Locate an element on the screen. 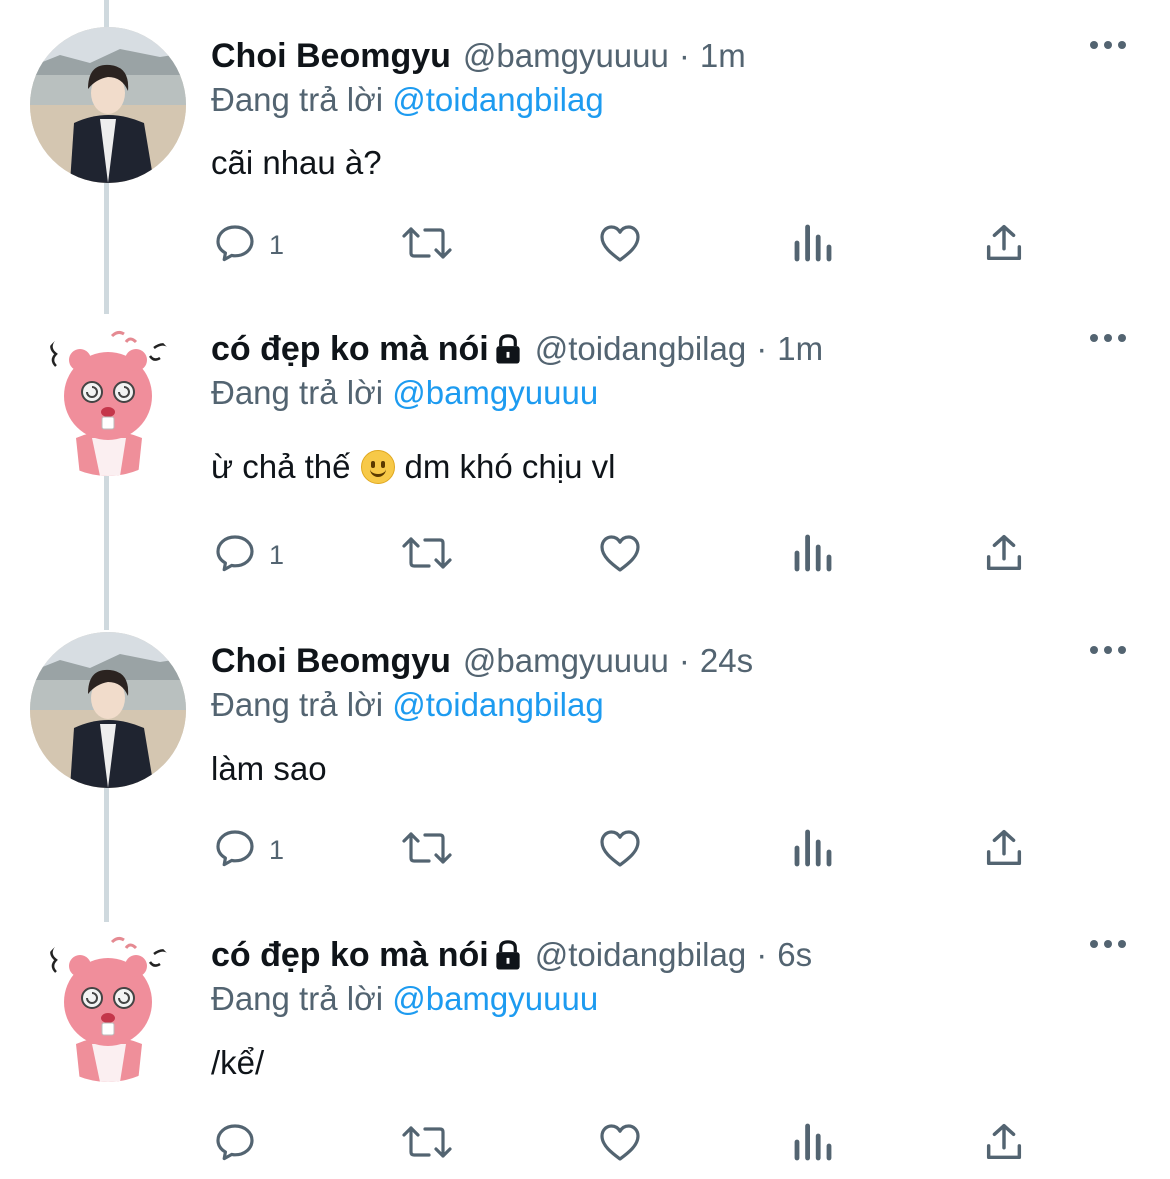 The image size is (1170, 1179). tweet-text: ừ chả thế dm khó chịu vl is located at coordinates (413, 467).